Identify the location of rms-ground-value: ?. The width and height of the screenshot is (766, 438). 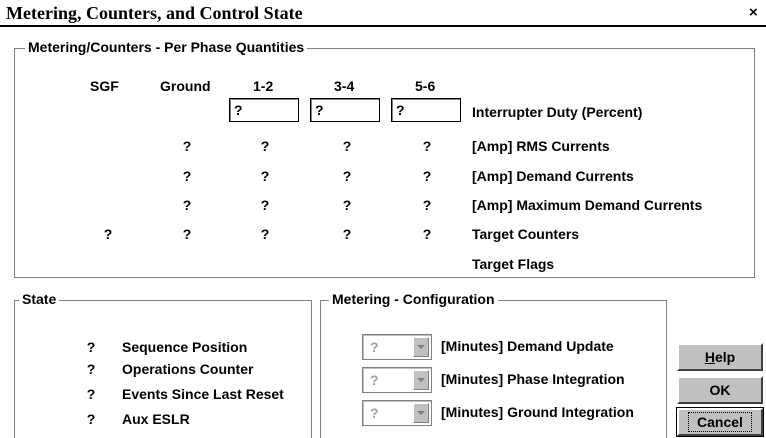
(187, 146).